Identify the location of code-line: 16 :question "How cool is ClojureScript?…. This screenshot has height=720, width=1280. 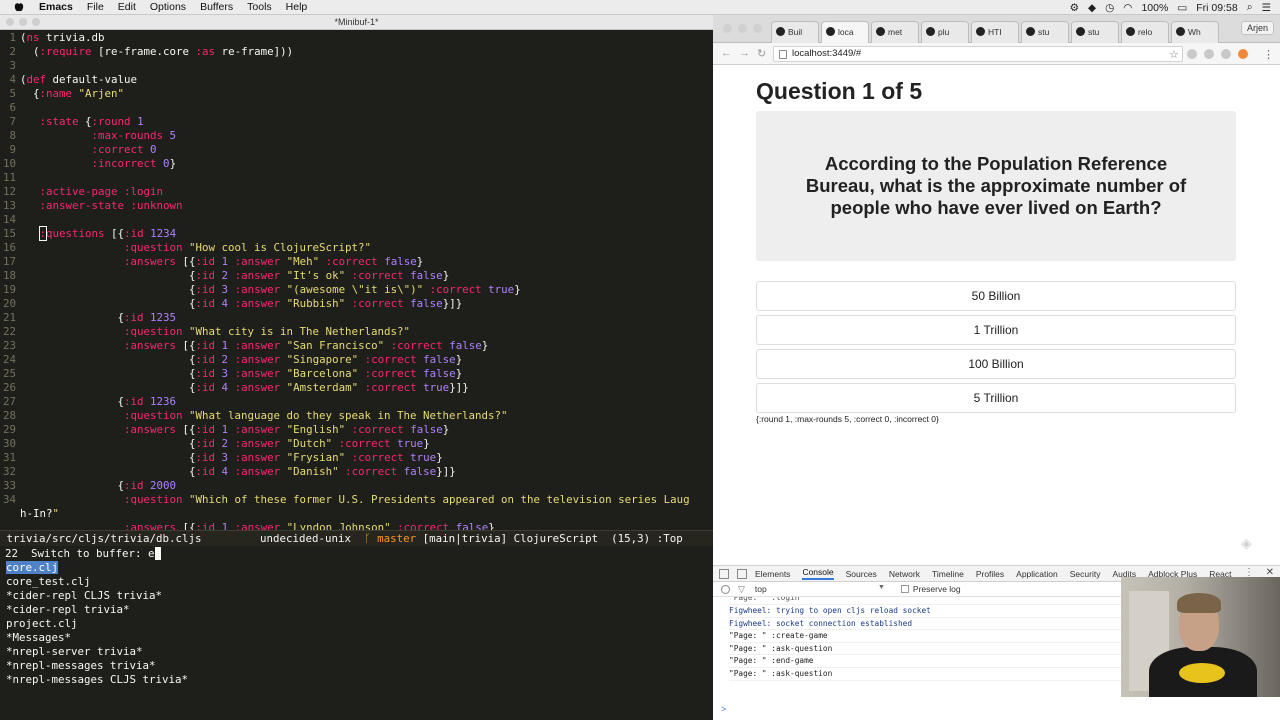
(185, 248).